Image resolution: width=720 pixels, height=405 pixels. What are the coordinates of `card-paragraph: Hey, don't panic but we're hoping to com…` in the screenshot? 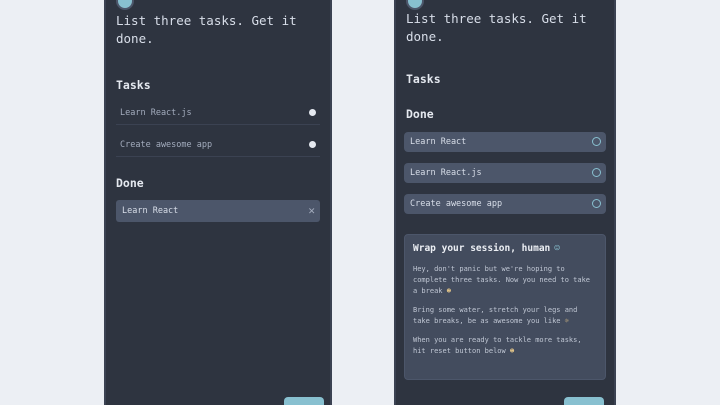 It's located at (502, 280).